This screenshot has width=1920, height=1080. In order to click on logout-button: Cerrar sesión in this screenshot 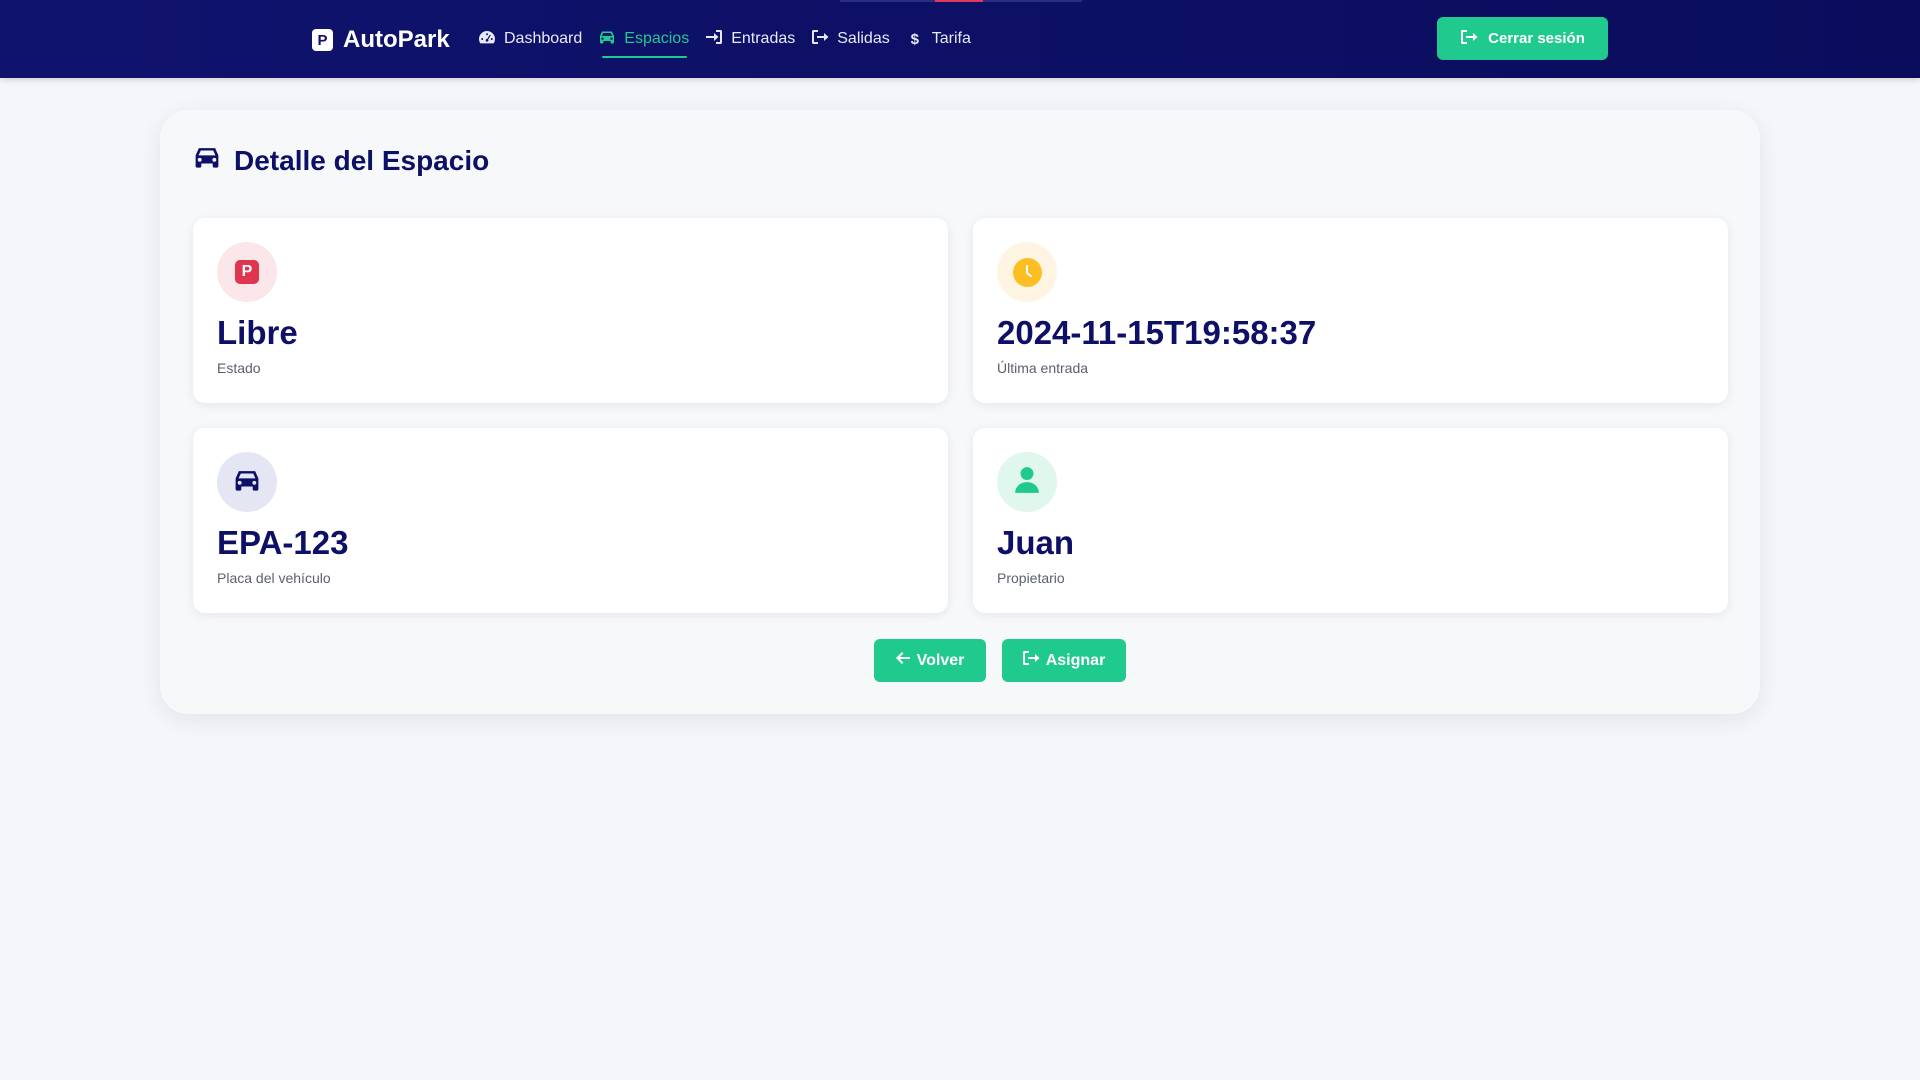, I will do `click(1522, 38)`.